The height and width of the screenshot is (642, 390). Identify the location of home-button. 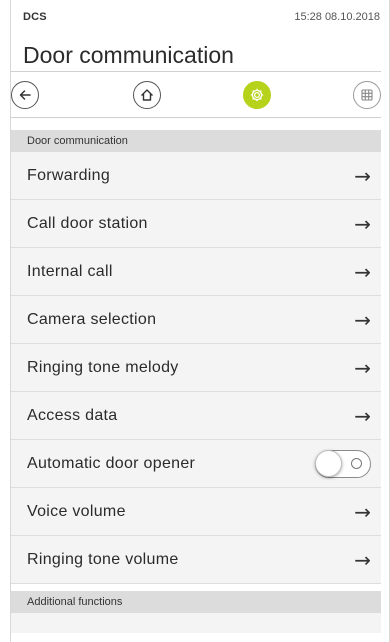
(147, 95).